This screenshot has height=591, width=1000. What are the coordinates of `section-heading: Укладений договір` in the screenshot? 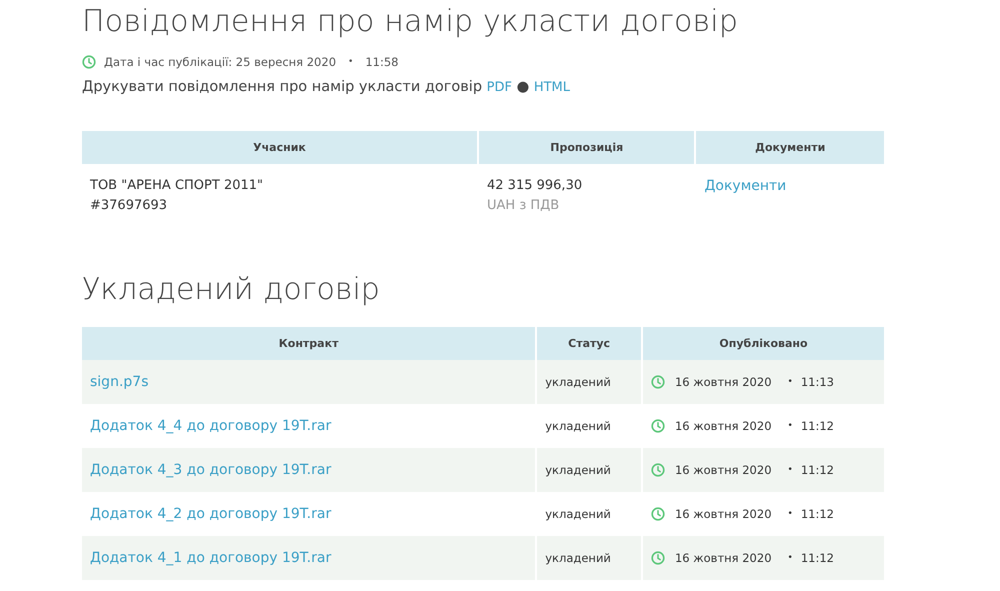 It's located at (231, 289).